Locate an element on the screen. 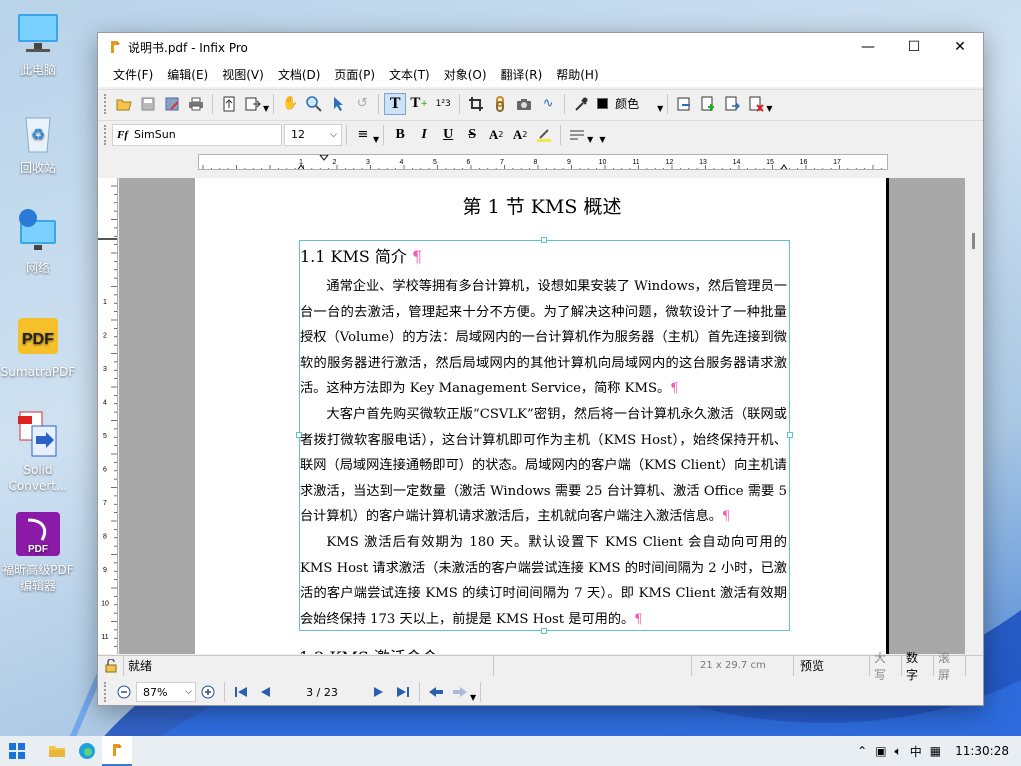 Image resolution: width=1021 pixels, height=766 pixels. reflow-icon: ∿ is located at coordinates (548, 104).